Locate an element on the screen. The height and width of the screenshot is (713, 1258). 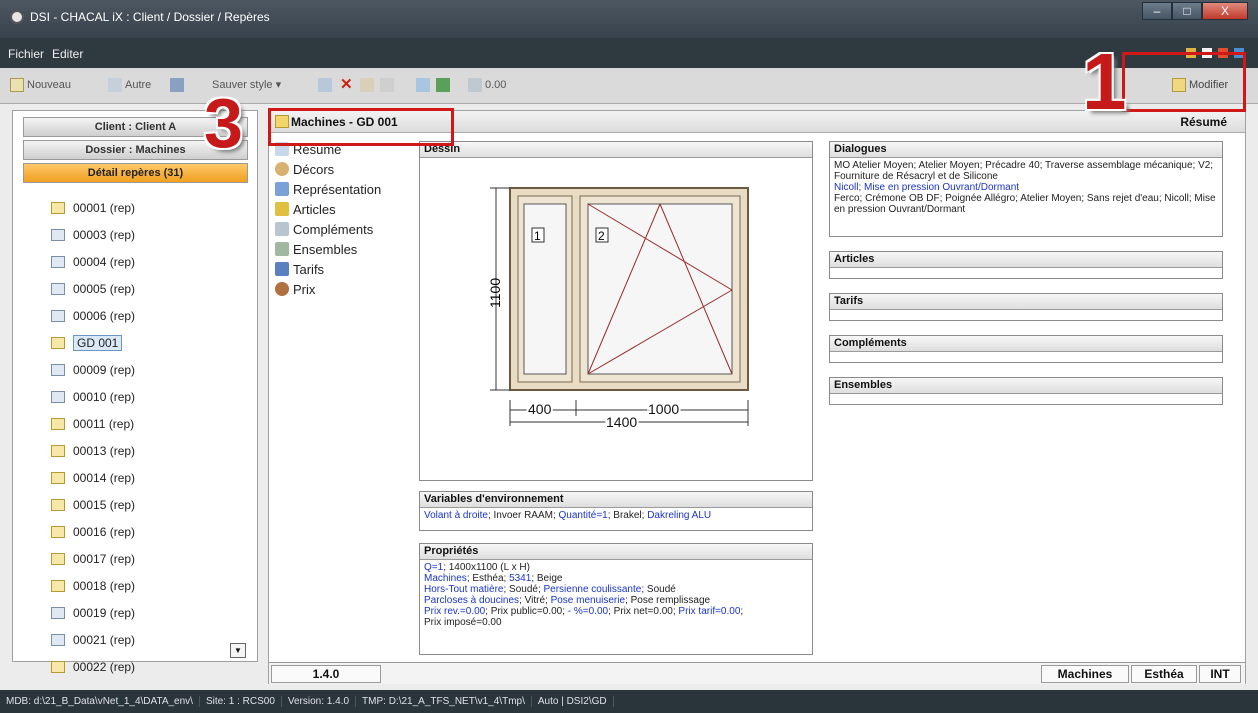
dialogues-title: Dialogues is located at coordinates (1026, 150).